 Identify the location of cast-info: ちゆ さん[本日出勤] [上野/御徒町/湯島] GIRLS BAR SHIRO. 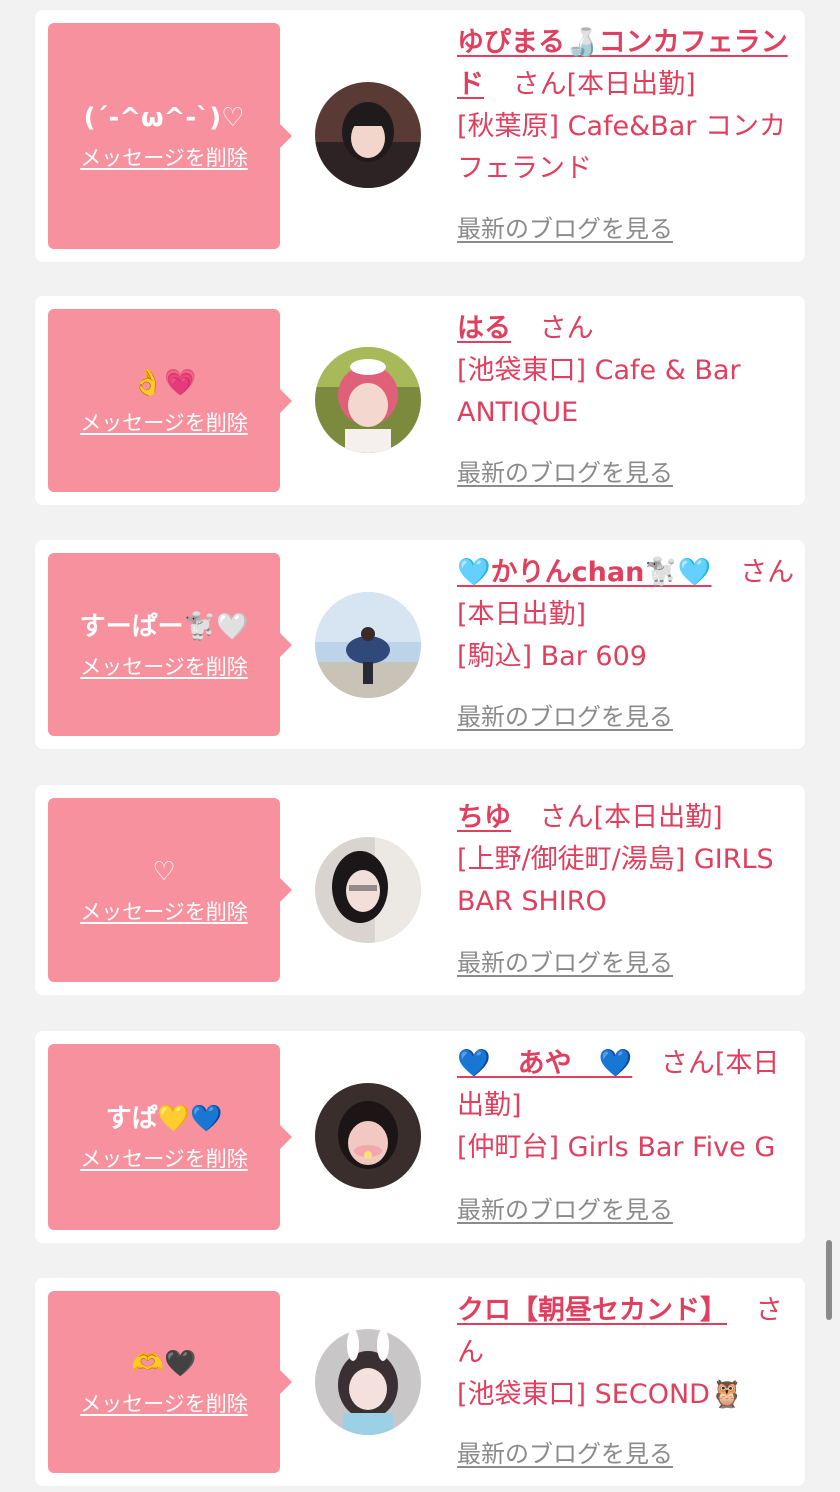
(637, 860).